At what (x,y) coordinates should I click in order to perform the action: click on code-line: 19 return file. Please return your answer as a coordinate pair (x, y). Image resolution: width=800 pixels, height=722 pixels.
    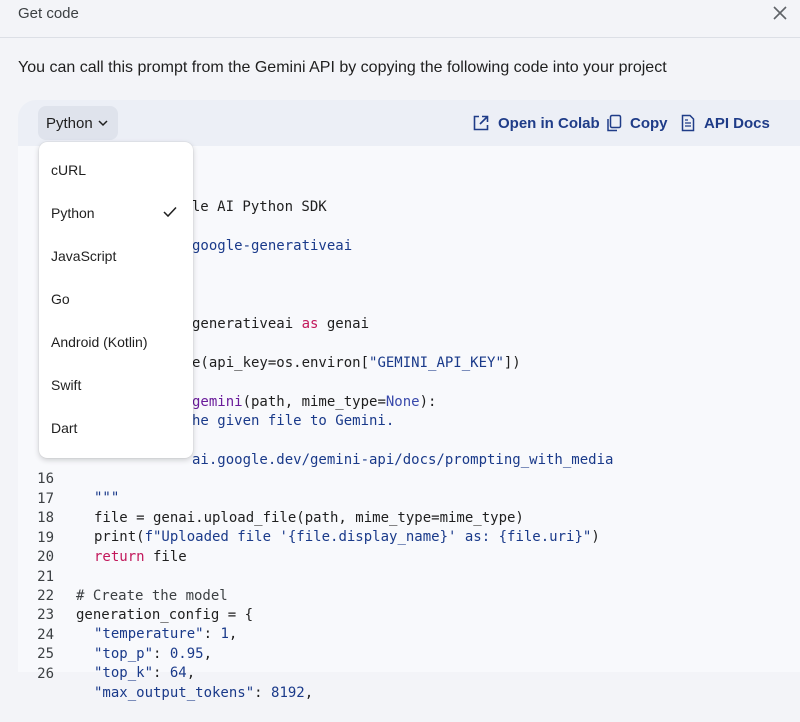
    Looking at the image, I should click on (112, 547).